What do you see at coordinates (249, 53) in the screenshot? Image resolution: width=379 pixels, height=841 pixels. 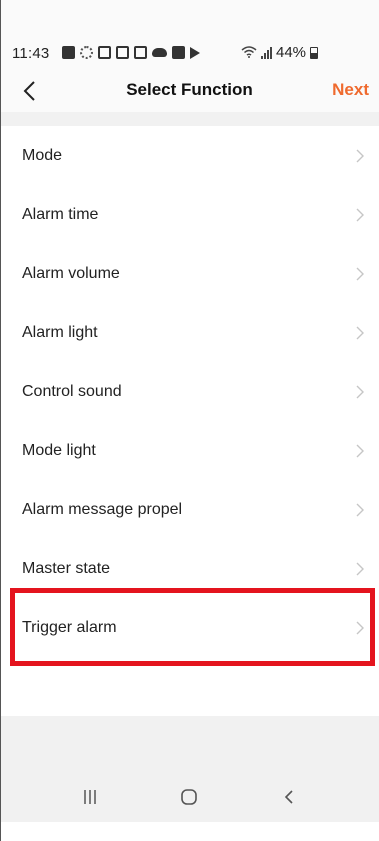 I see `wifi-icon` at bounding box center [249, 53].